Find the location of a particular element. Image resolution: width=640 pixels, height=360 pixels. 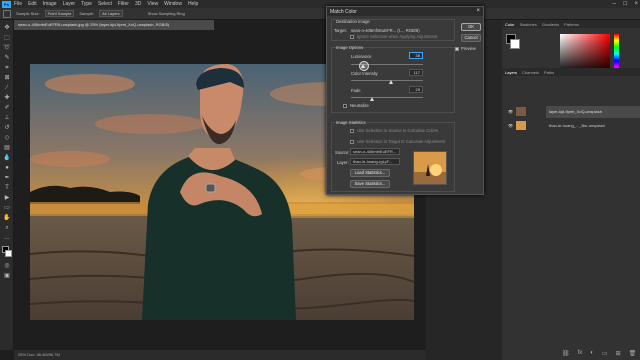

fade-slider-thumb is located at coordinates (372, 99).